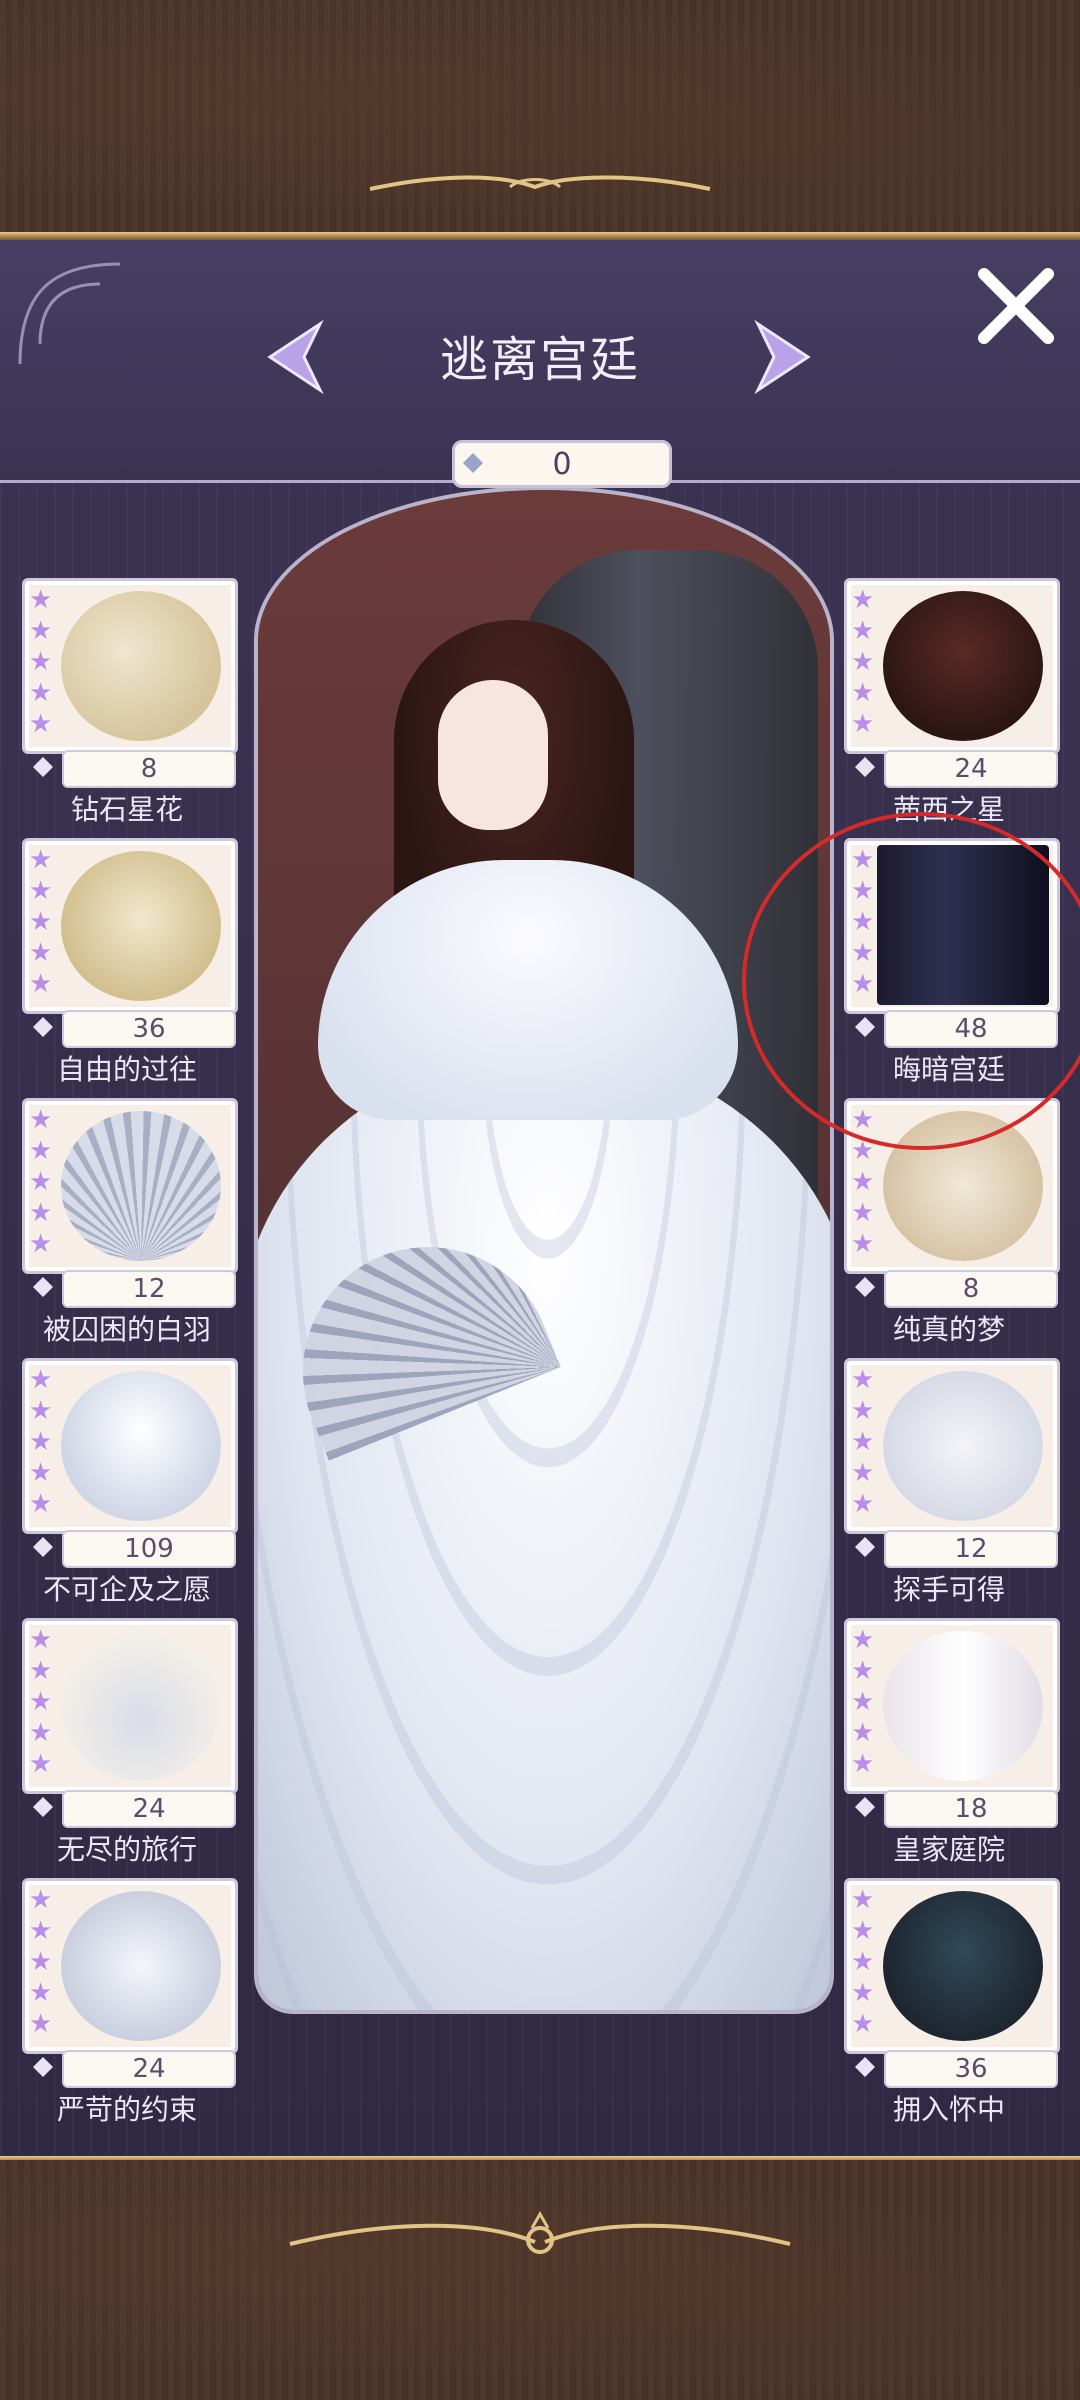 The width and height of the screenshot is (1080, 2400). What do you see at coordinates (540, 2232) in the screenshot?
I see `scroll-ornament-icon` at bounding box center [540, 2232].